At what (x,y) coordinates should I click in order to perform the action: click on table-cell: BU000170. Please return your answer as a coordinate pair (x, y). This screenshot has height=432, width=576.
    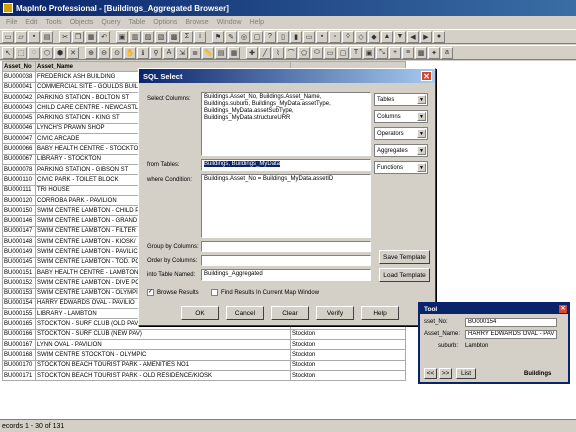
    Looking at the image, I should click on (19, 365).